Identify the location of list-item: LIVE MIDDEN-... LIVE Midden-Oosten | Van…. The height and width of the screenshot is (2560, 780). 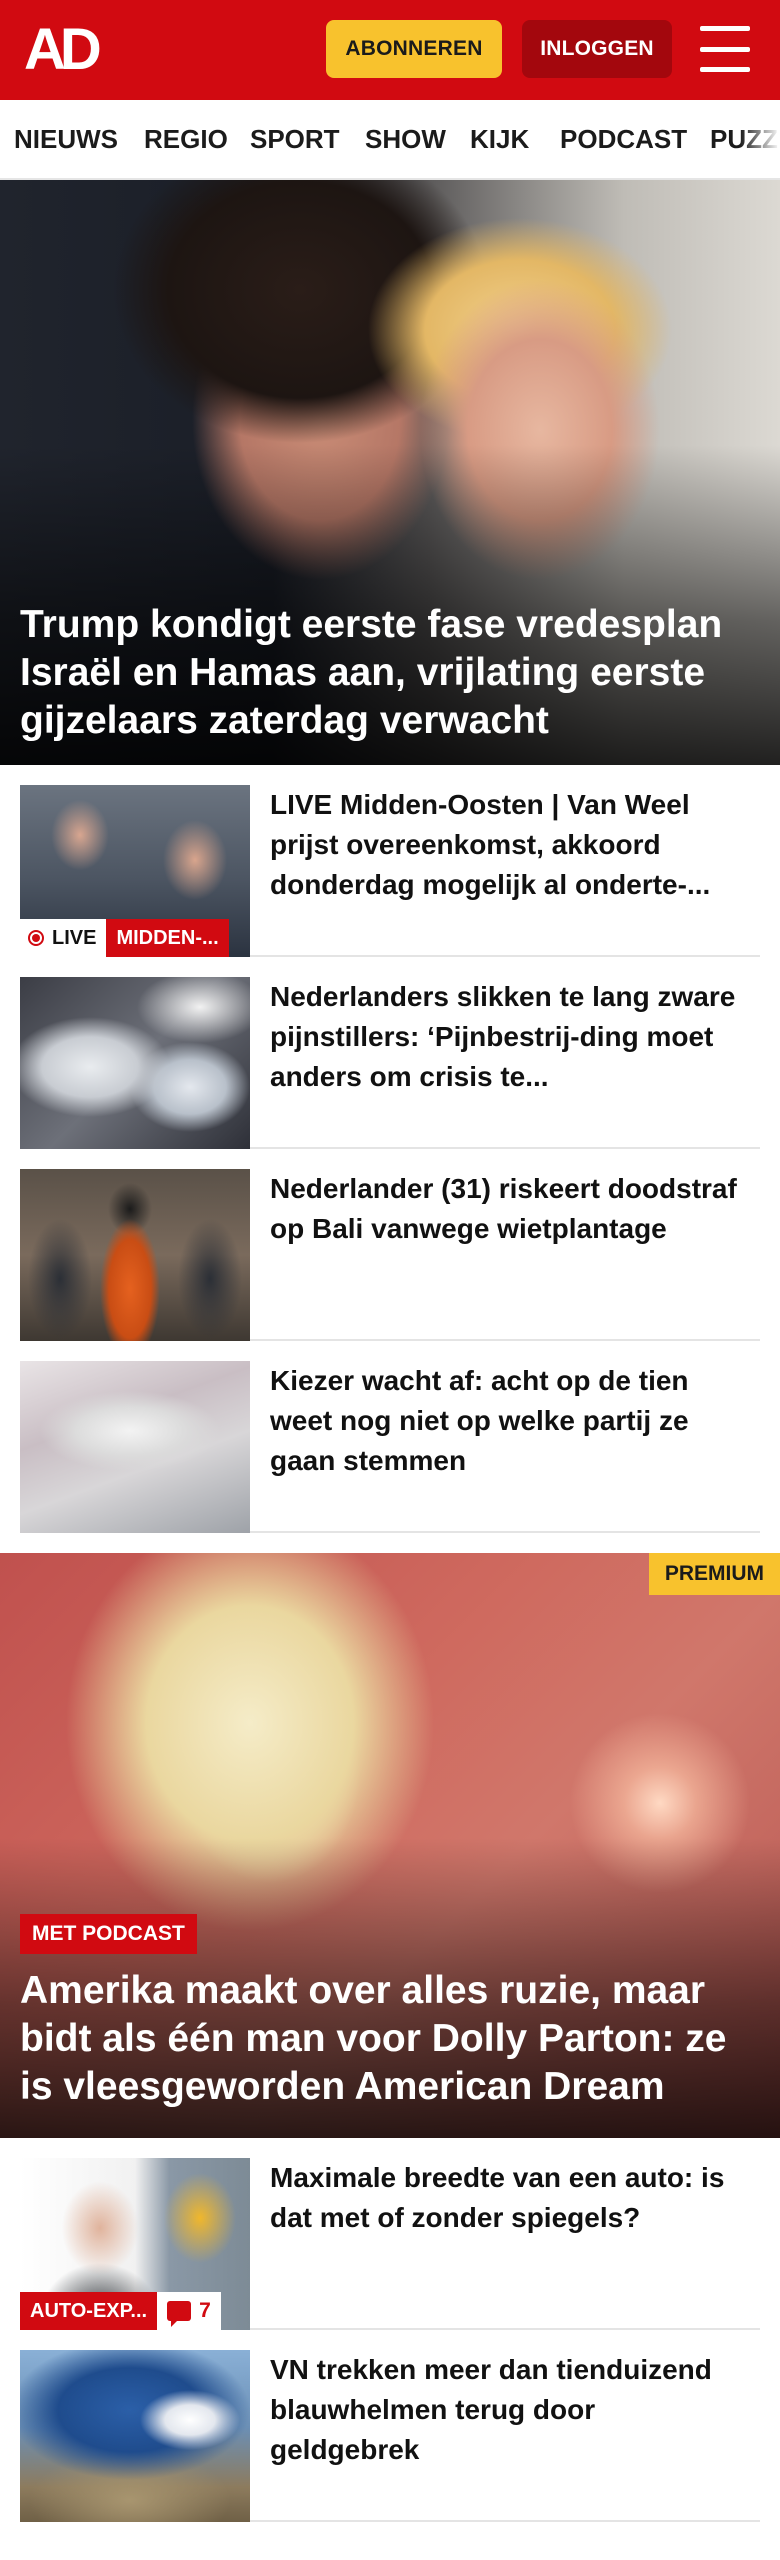
(390, 861).